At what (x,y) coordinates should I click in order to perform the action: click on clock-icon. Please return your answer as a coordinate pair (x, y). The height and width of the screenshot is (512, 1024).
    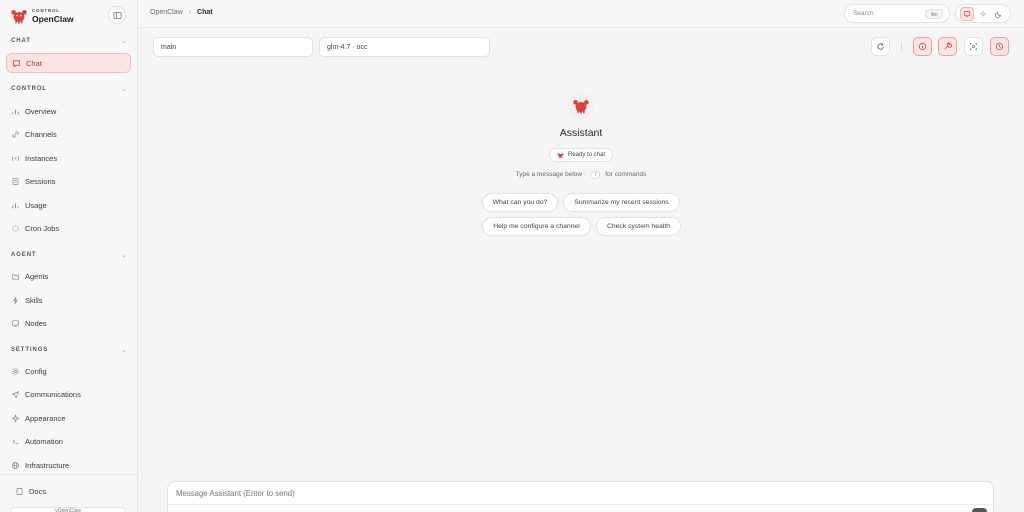
    Looking at the image, I should click on (999, 46).